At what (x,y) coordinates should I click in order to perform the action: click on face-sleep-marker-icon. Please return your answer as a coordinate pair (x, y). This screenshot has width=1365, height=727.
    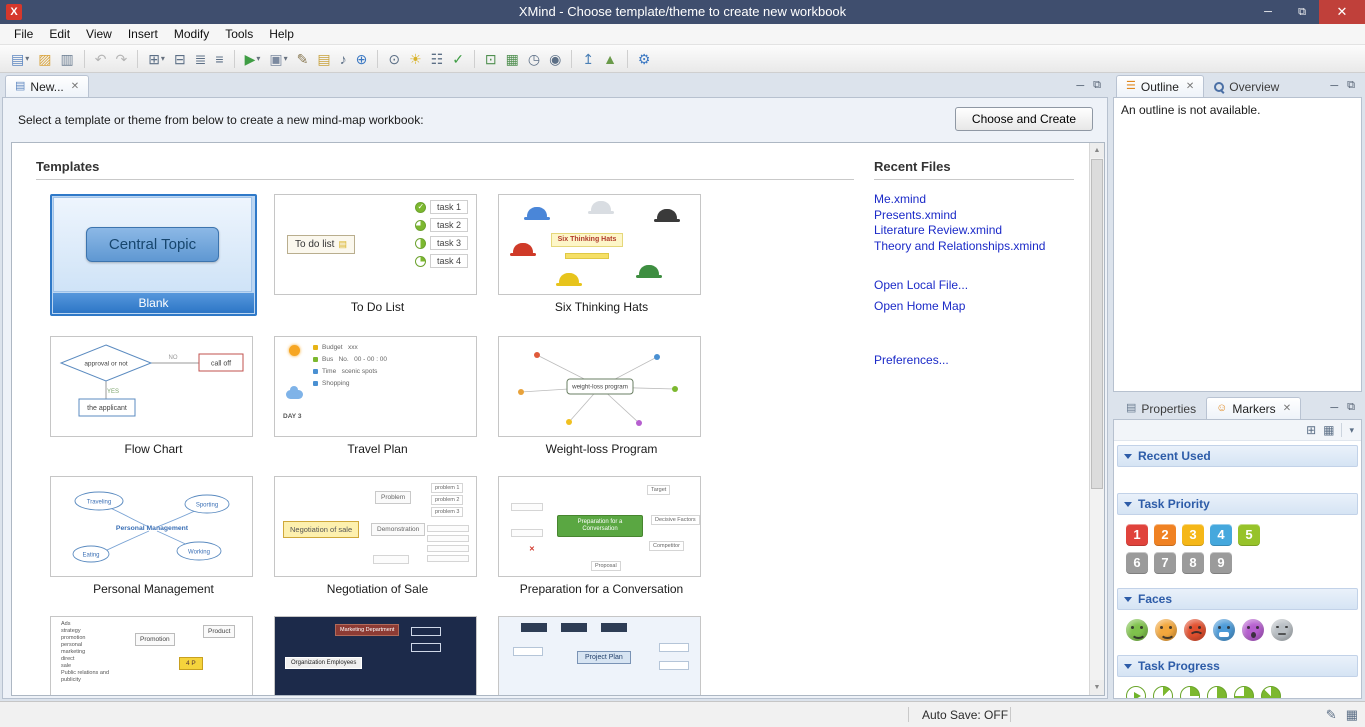
    Looking at the image, I should click on (1282, 630).